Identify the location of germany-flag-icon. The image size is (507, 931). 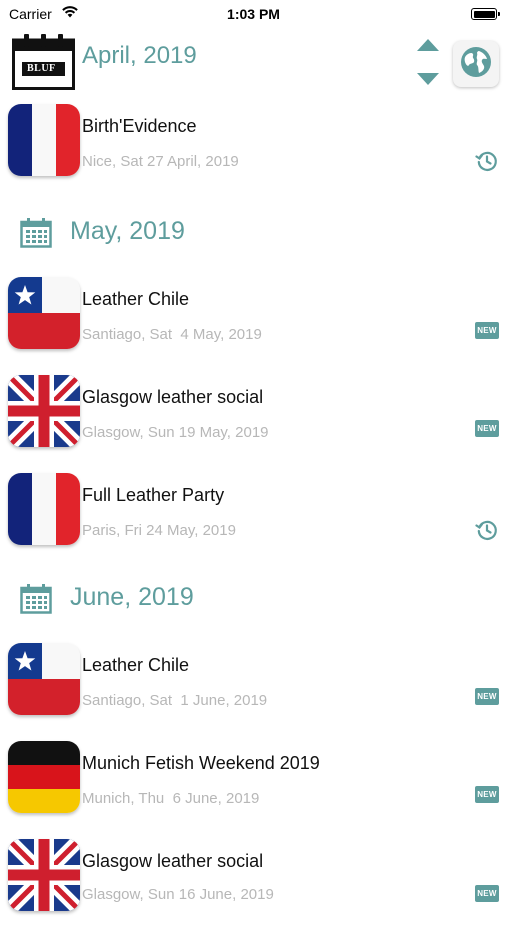
(44, 777).